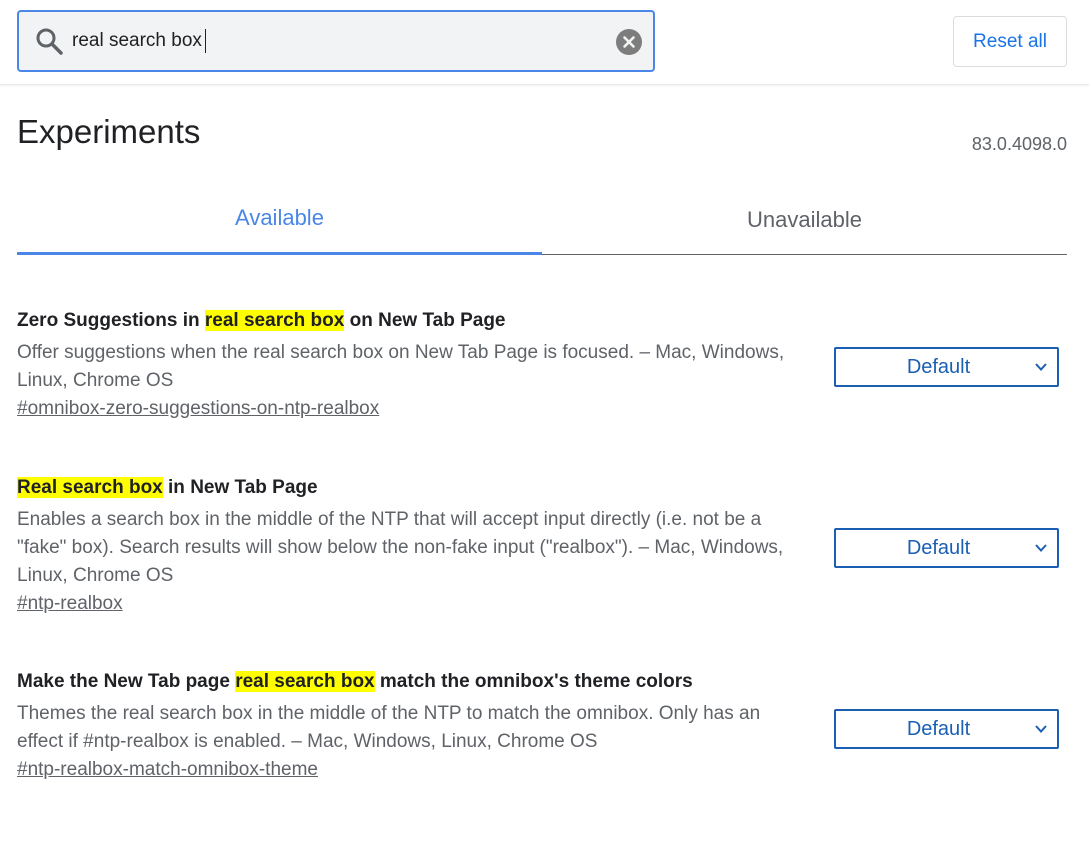 This screenshot has width=1089, height=844. I want to click on title-text: in New Tab Page, so click(240, 487).